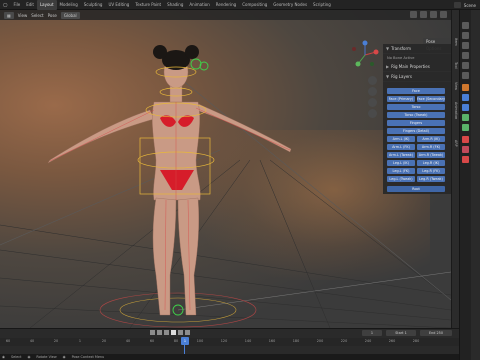 This screenshot has width=480, height=360. What do you see at coordinates (372, 333) in the screenshot?
I see `current-frame-field: 1` at bounding box center [372, 333].